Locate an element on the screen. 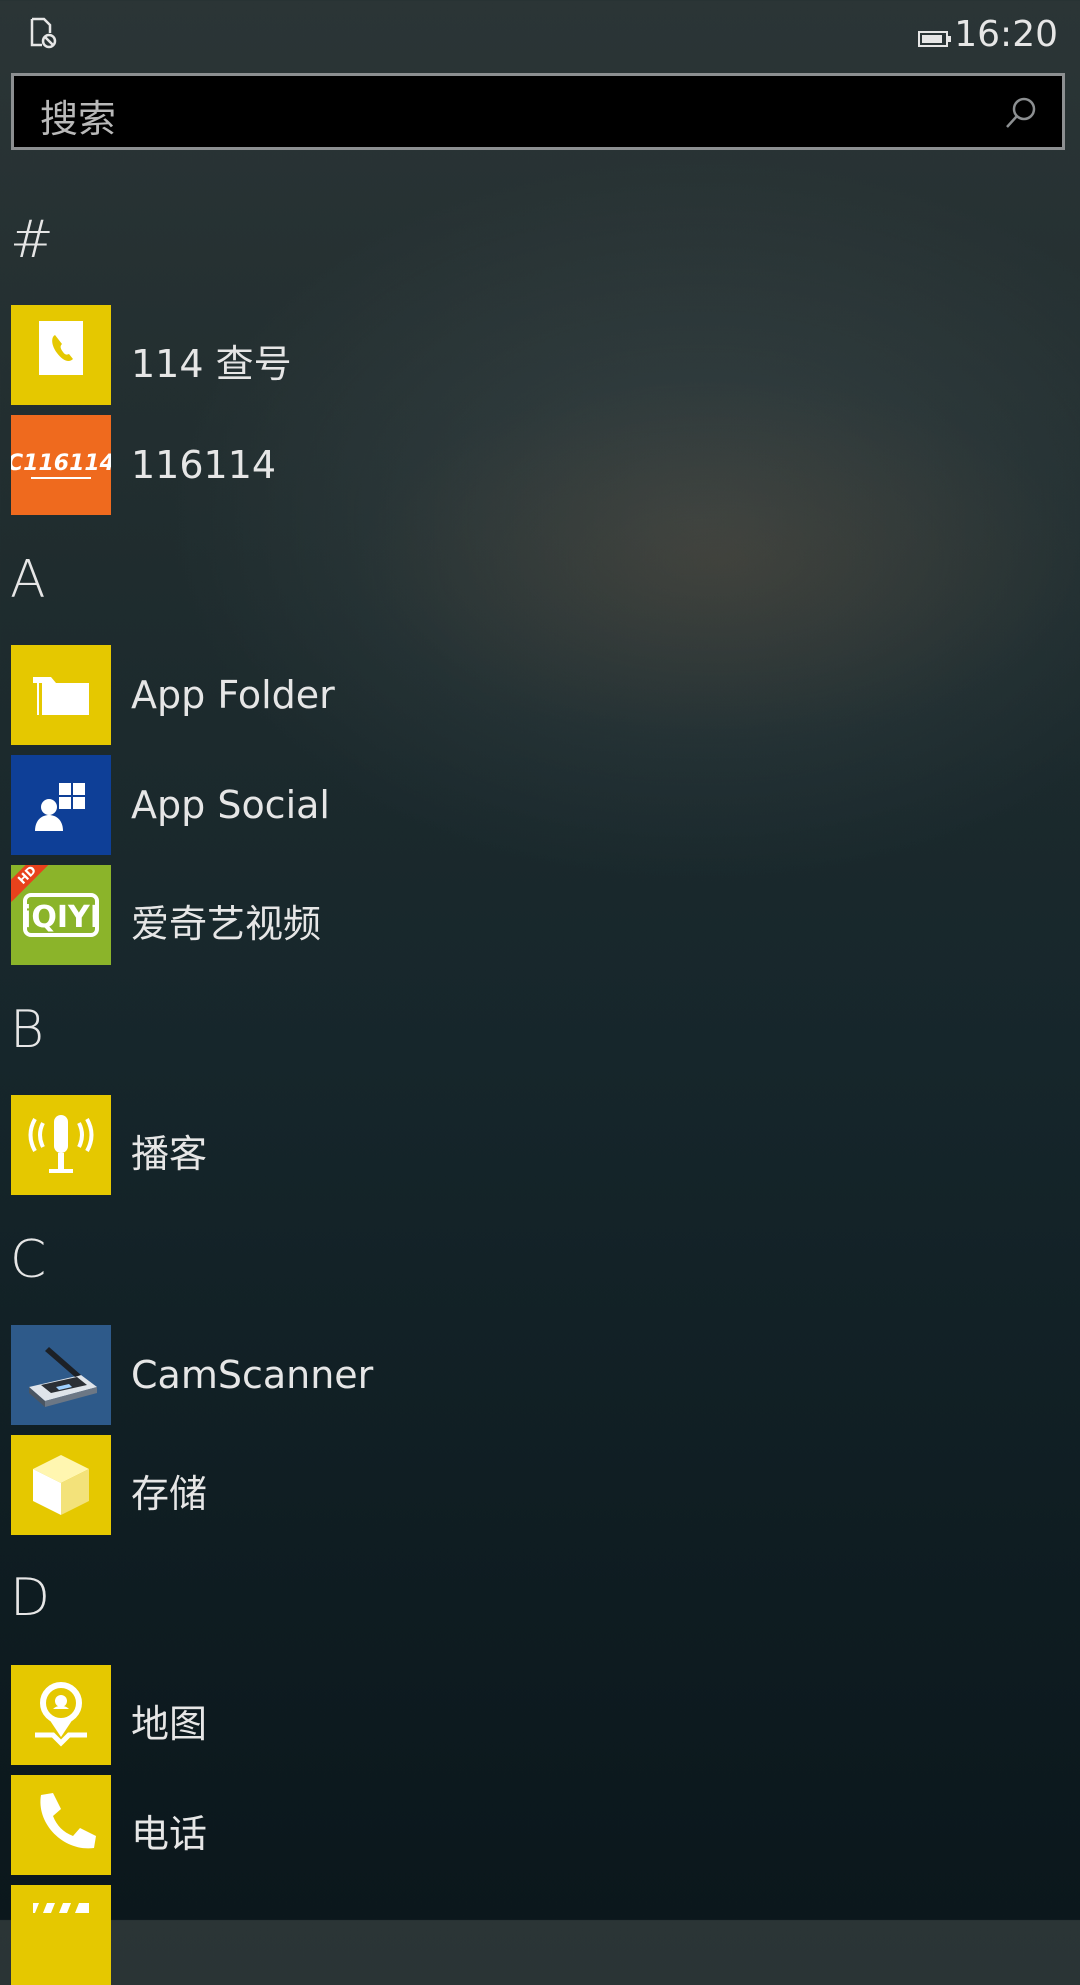  phonebook-icon is located at coordinates (61, 352).